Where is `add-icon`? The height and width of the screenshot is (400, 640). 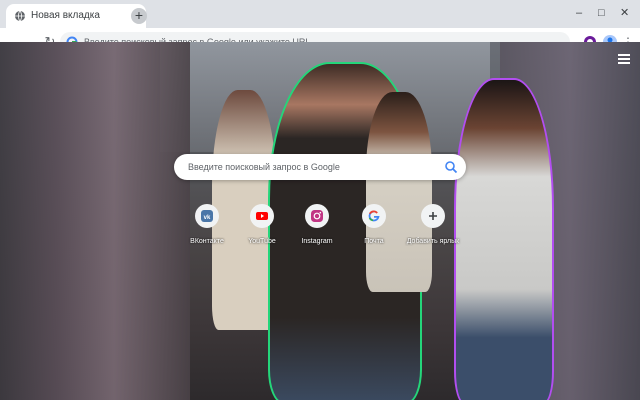
add-icon is located at coordinates (433, 216).